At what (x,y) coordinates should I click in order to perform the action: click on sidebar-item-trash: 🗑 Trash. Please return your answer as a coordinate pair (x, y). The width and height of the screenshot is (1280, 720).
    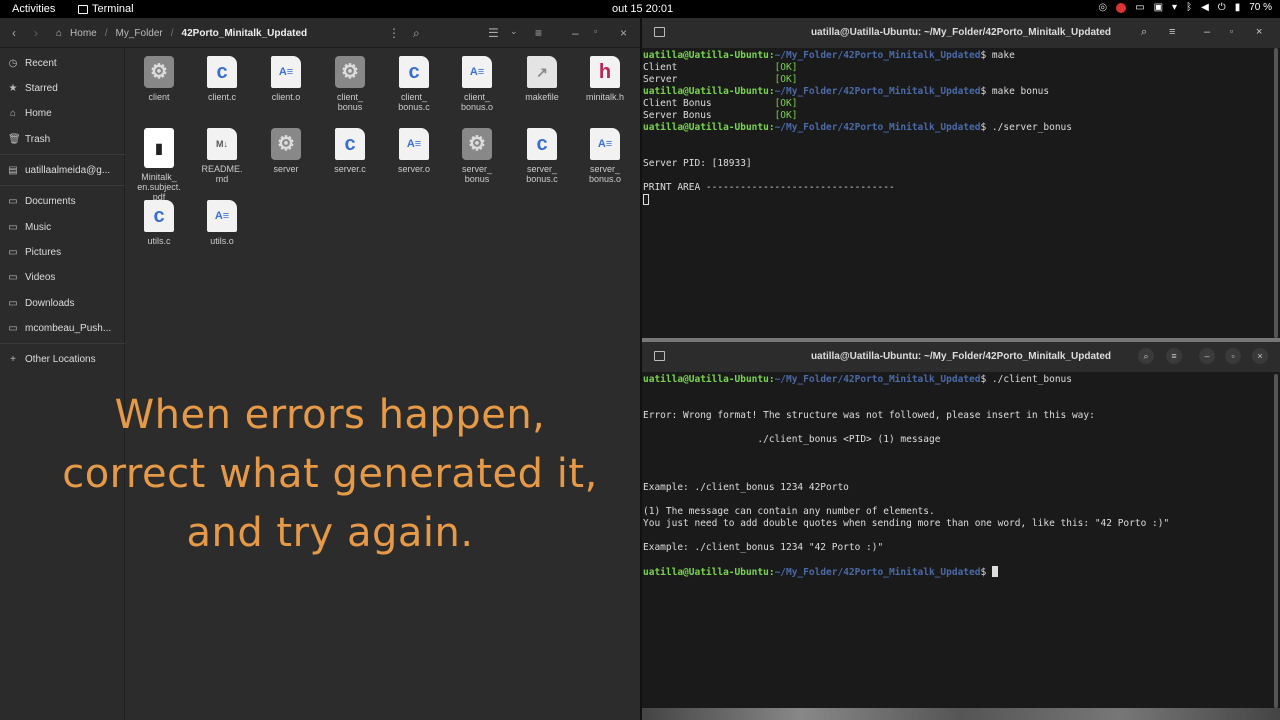
    Looking at the image, I should click on (29, 139).